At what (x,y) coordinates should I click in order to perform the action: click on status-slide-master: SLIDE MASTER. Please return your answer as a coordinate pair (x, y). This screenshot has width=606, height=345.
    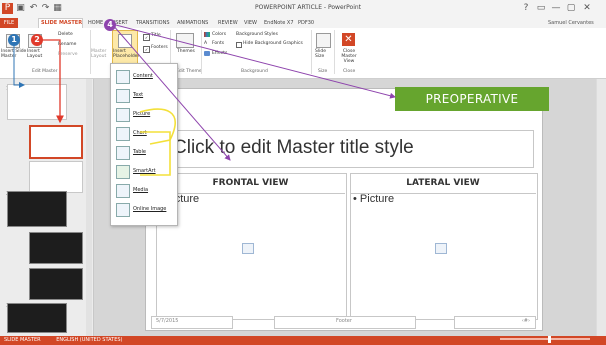
    Looking at the image, I should click on (22, 340).